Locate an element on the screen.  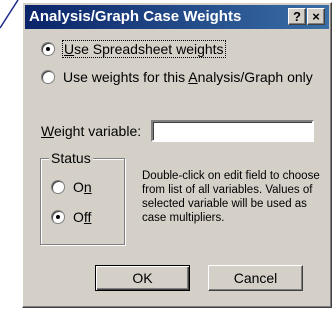
radio-analysis-weights: Use weights for this Analysis/Graph only is located at coordinates (177, 77).